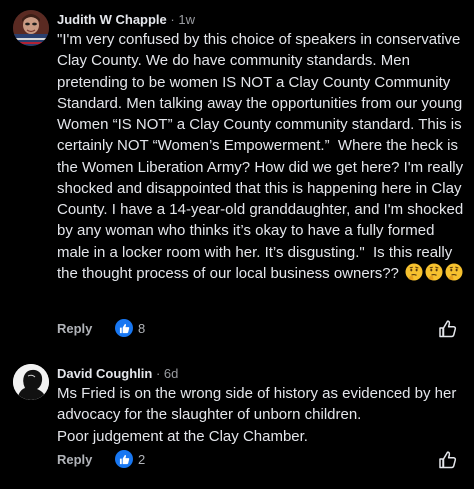 The height and width of the screenshot is (489, 474). What do you see at coordinates (142, 328) in the screenshot?
I see `reaction-count: 8` at bounding box center [142, 328].